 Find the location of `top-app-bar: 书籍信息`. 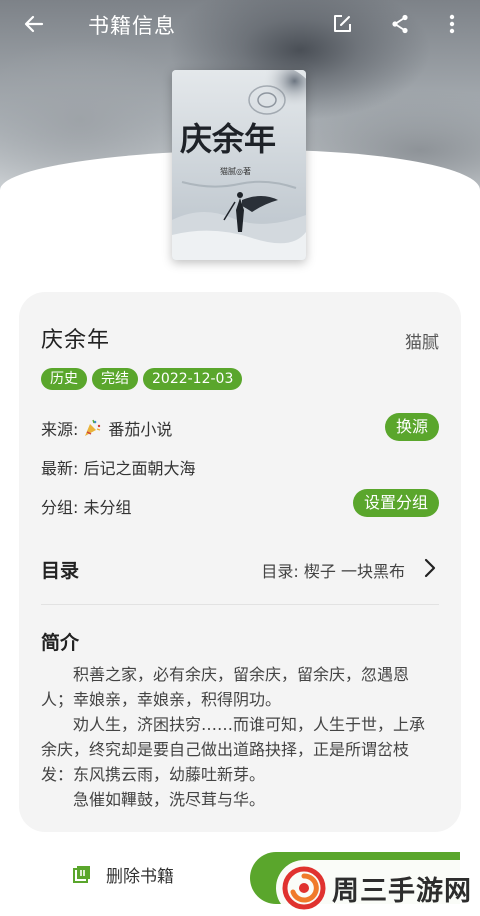

top-app-bar: 书籍信息 is located at coordinates (240, 24).